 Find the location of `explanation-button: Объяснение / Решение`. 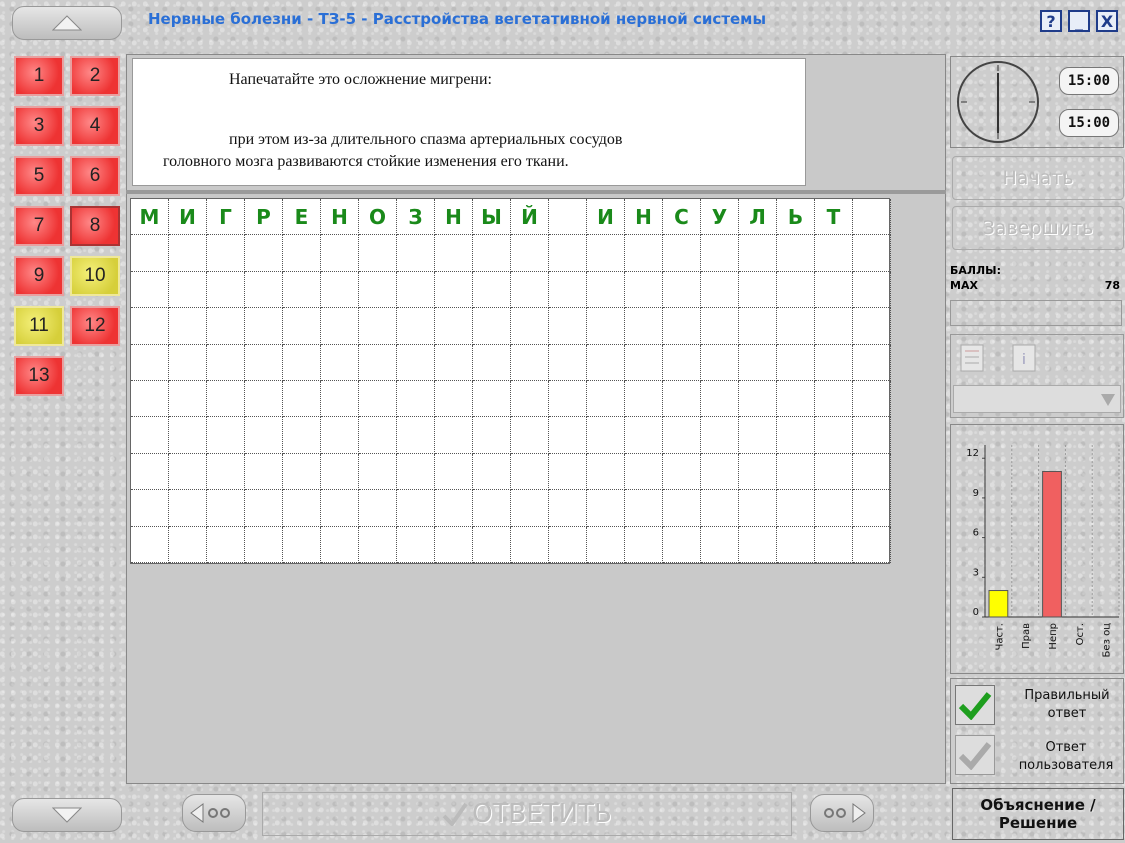

explanation-button: Объяснение / Решение is located at coordinates (1038, 814).